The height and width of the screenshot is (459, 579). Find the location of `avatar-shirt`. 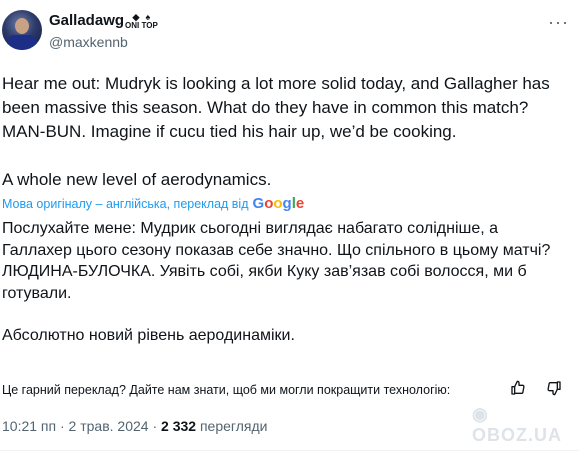

avatar-shirt is located at coordinates (22, 42).